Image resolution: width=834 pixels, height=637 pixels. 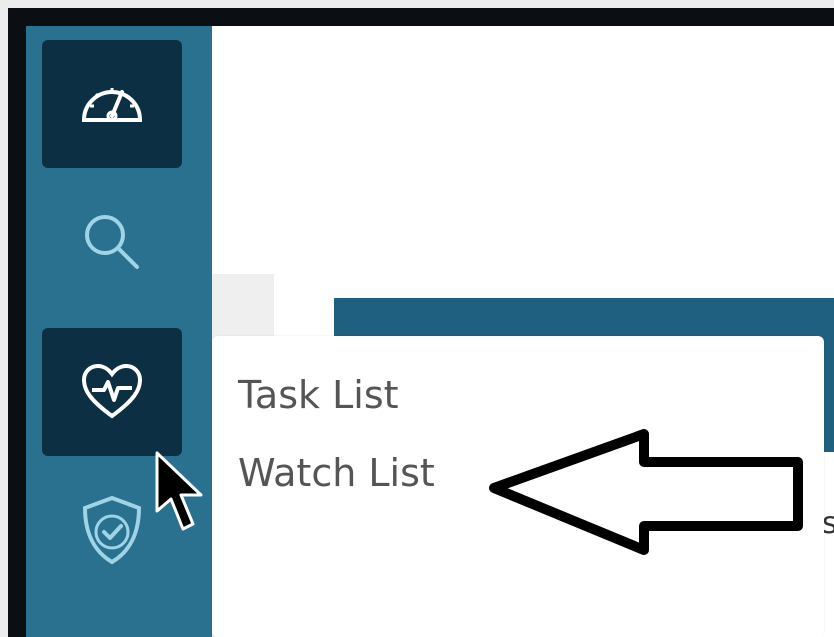 What do you see at coordinates (318, 395) in the screenshot?
I see `menu-item-task-list: Task List` at bounding box center [318, 395].